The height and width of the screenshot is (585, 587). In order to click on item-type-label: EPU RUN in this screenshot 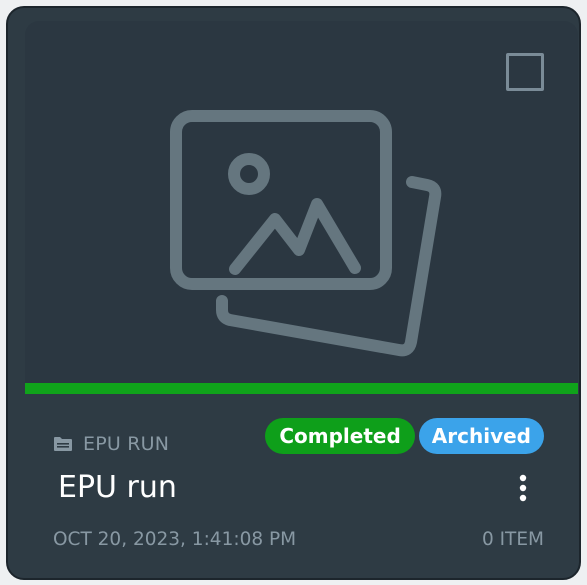, I will do `click(111, 444)`.